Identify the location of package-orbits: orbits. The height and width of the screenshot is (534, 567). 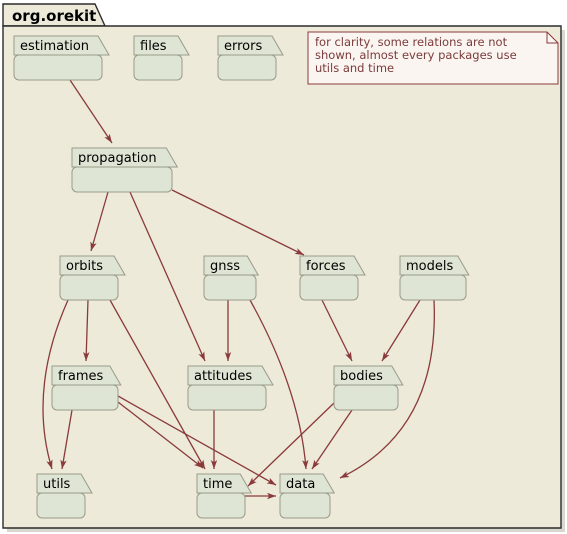
(92, 278).